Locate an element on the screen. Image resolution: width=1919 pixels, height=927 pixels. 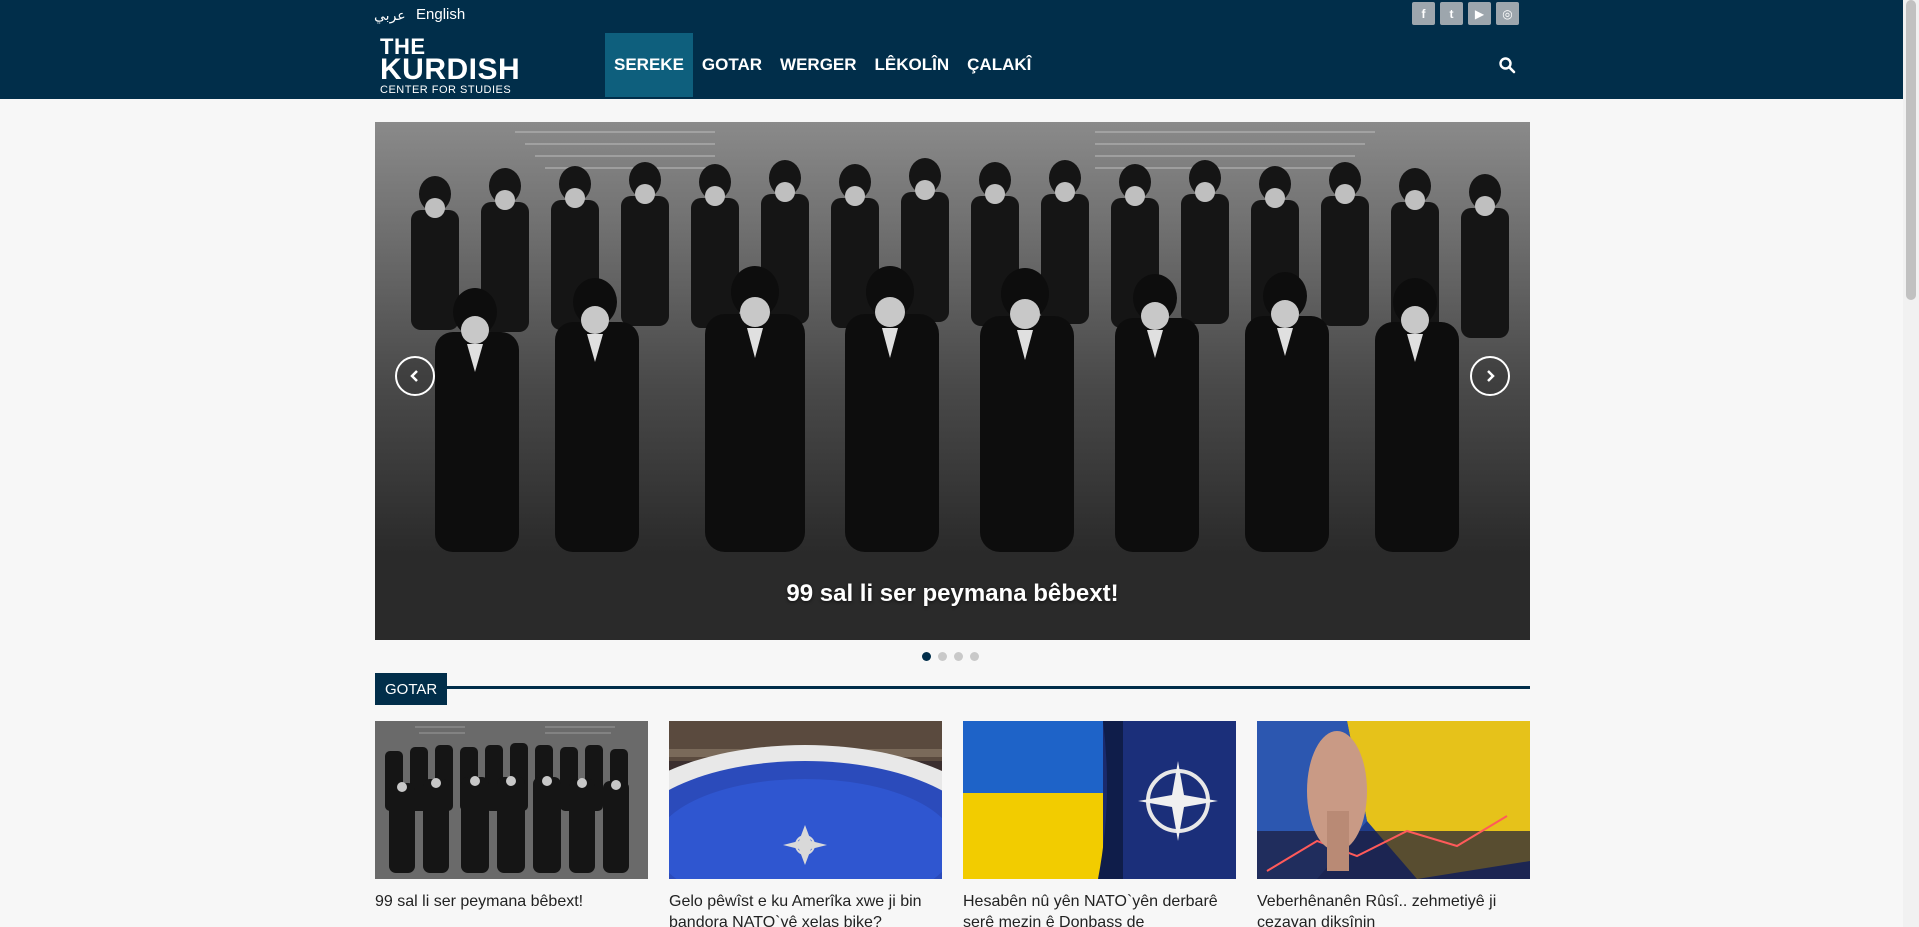
nav-item-gotar: GOTAR is located at coordinates (732, 65).